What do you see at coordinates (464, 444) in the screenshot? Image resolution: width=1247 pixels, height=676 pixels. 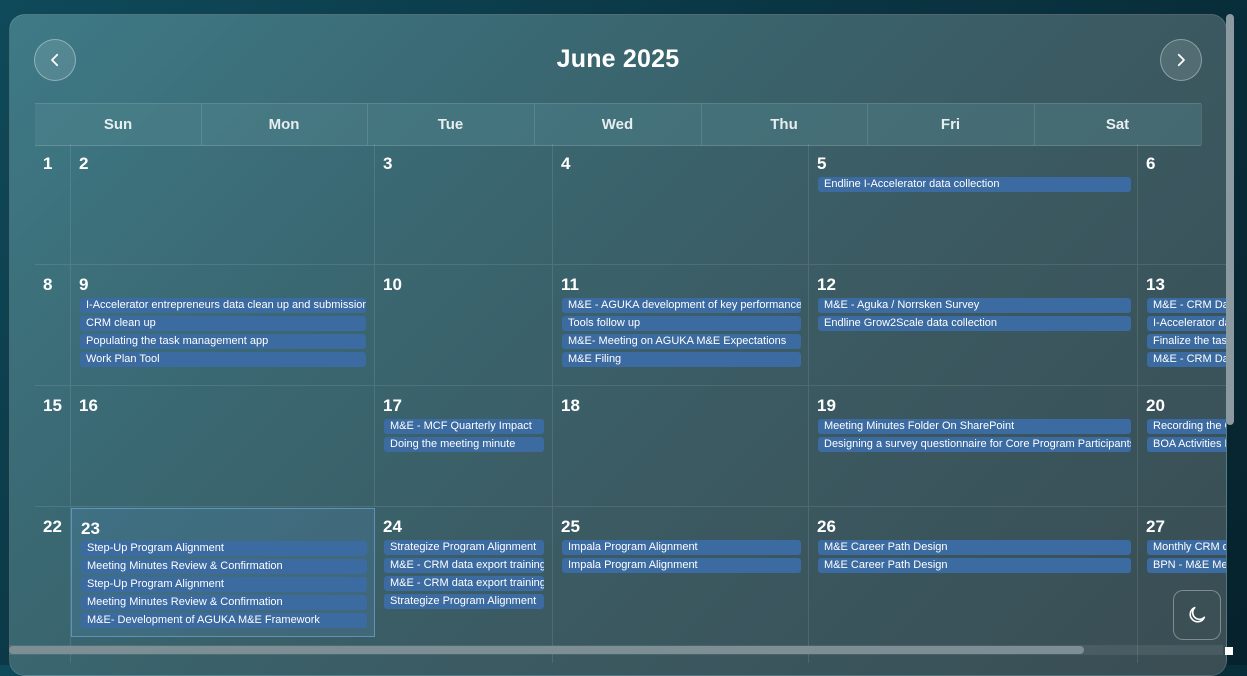 I see `calendar-event: Doing the meeting minute` at bounding box center [464, 444].